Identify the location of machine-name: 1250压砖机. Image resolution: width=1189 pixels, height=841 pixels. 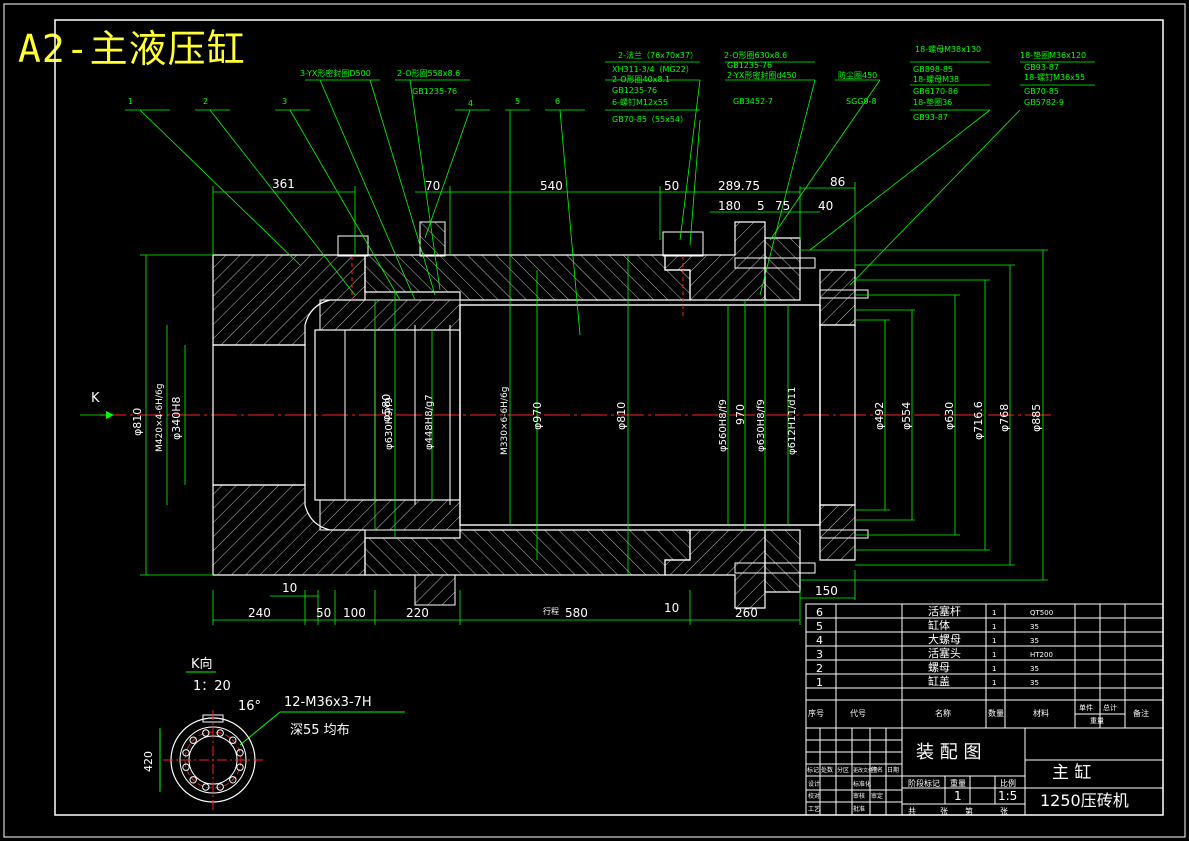
(1084, 800).